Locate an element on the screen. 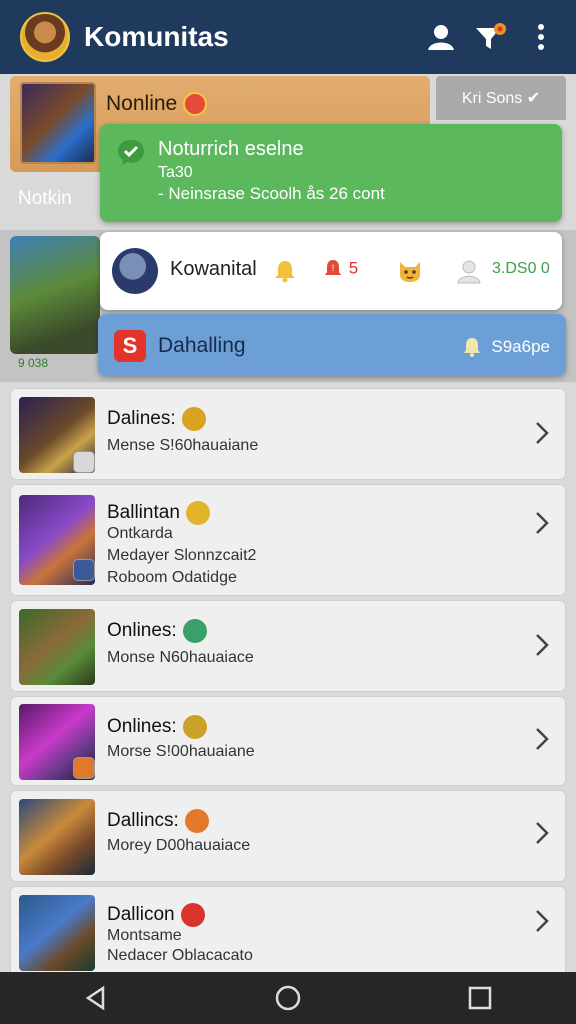 The height and width of the screenshot is (1024, 576). user-avatar is located at coordinates (135, 271).